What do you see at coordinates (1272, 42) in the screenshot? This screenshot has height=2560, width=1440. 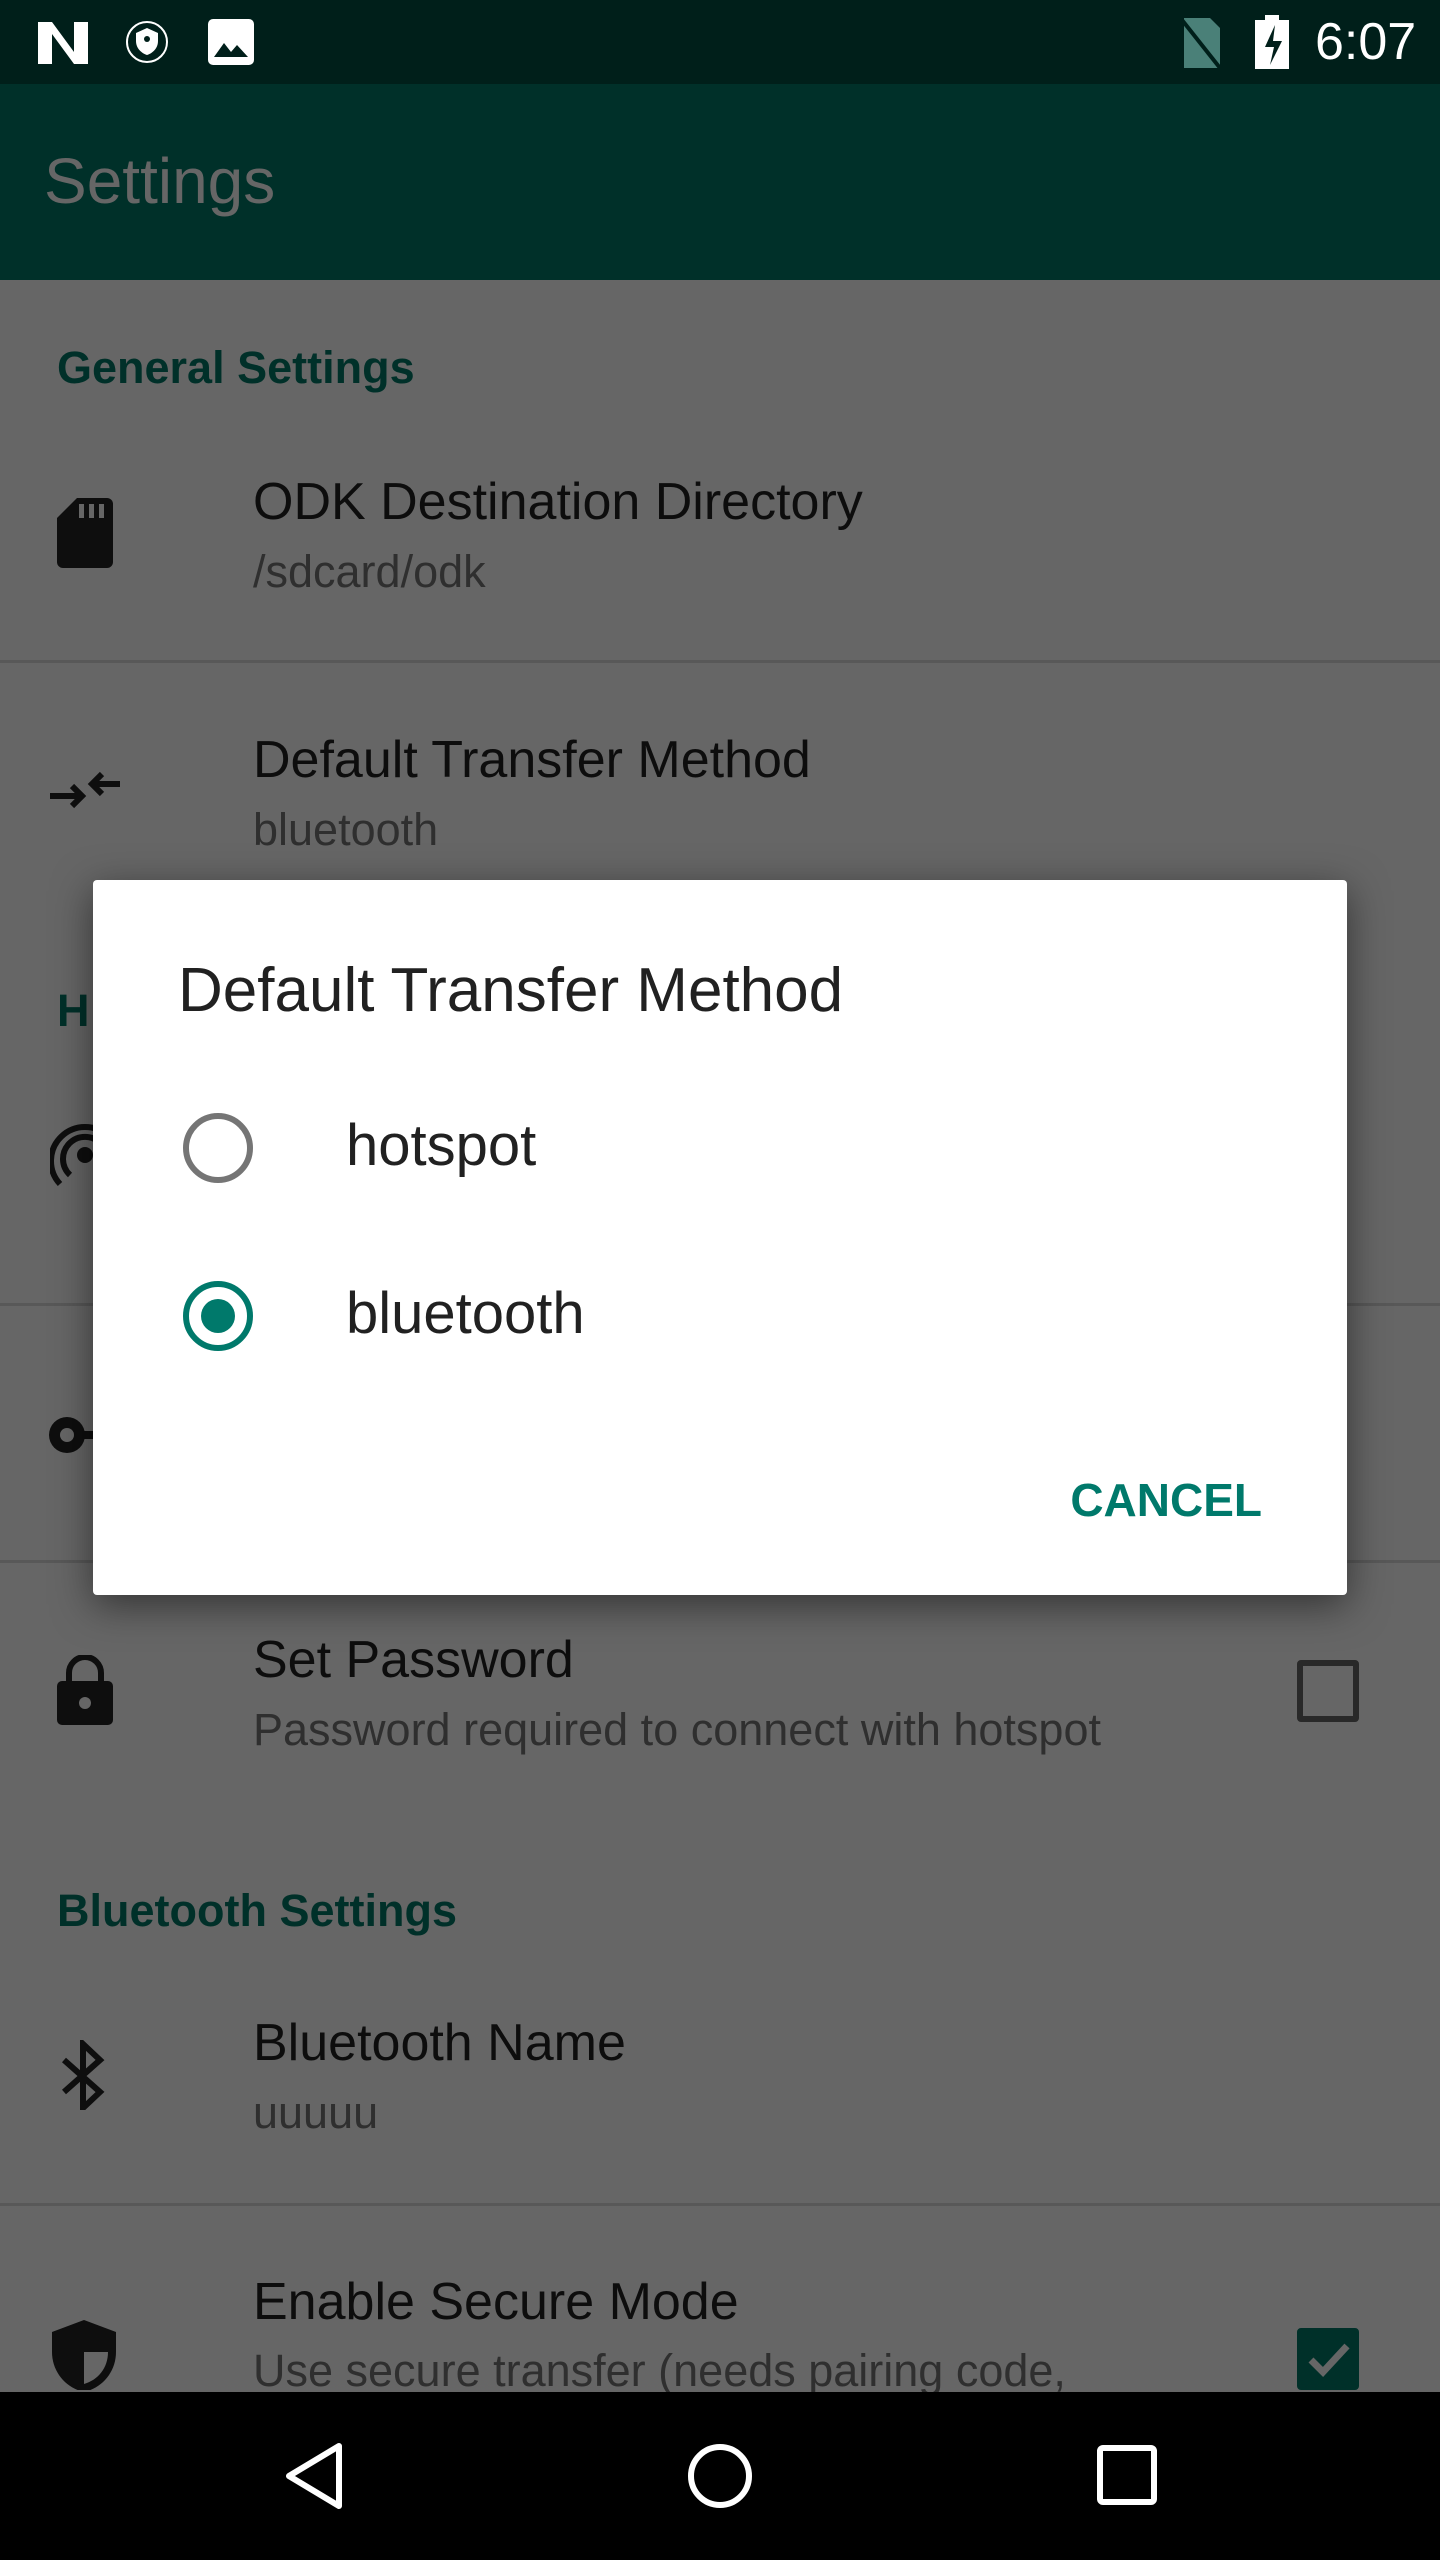 I see `battery-charging-icon` at bounding box center [1272, 42].